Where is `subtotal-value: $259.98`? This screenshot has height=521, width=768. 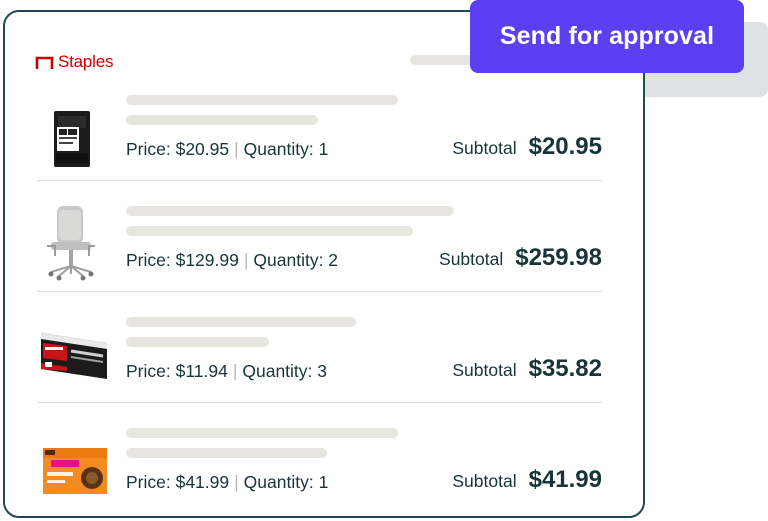 subtotal-value: $259.98 is located at coordinates (558, 257).